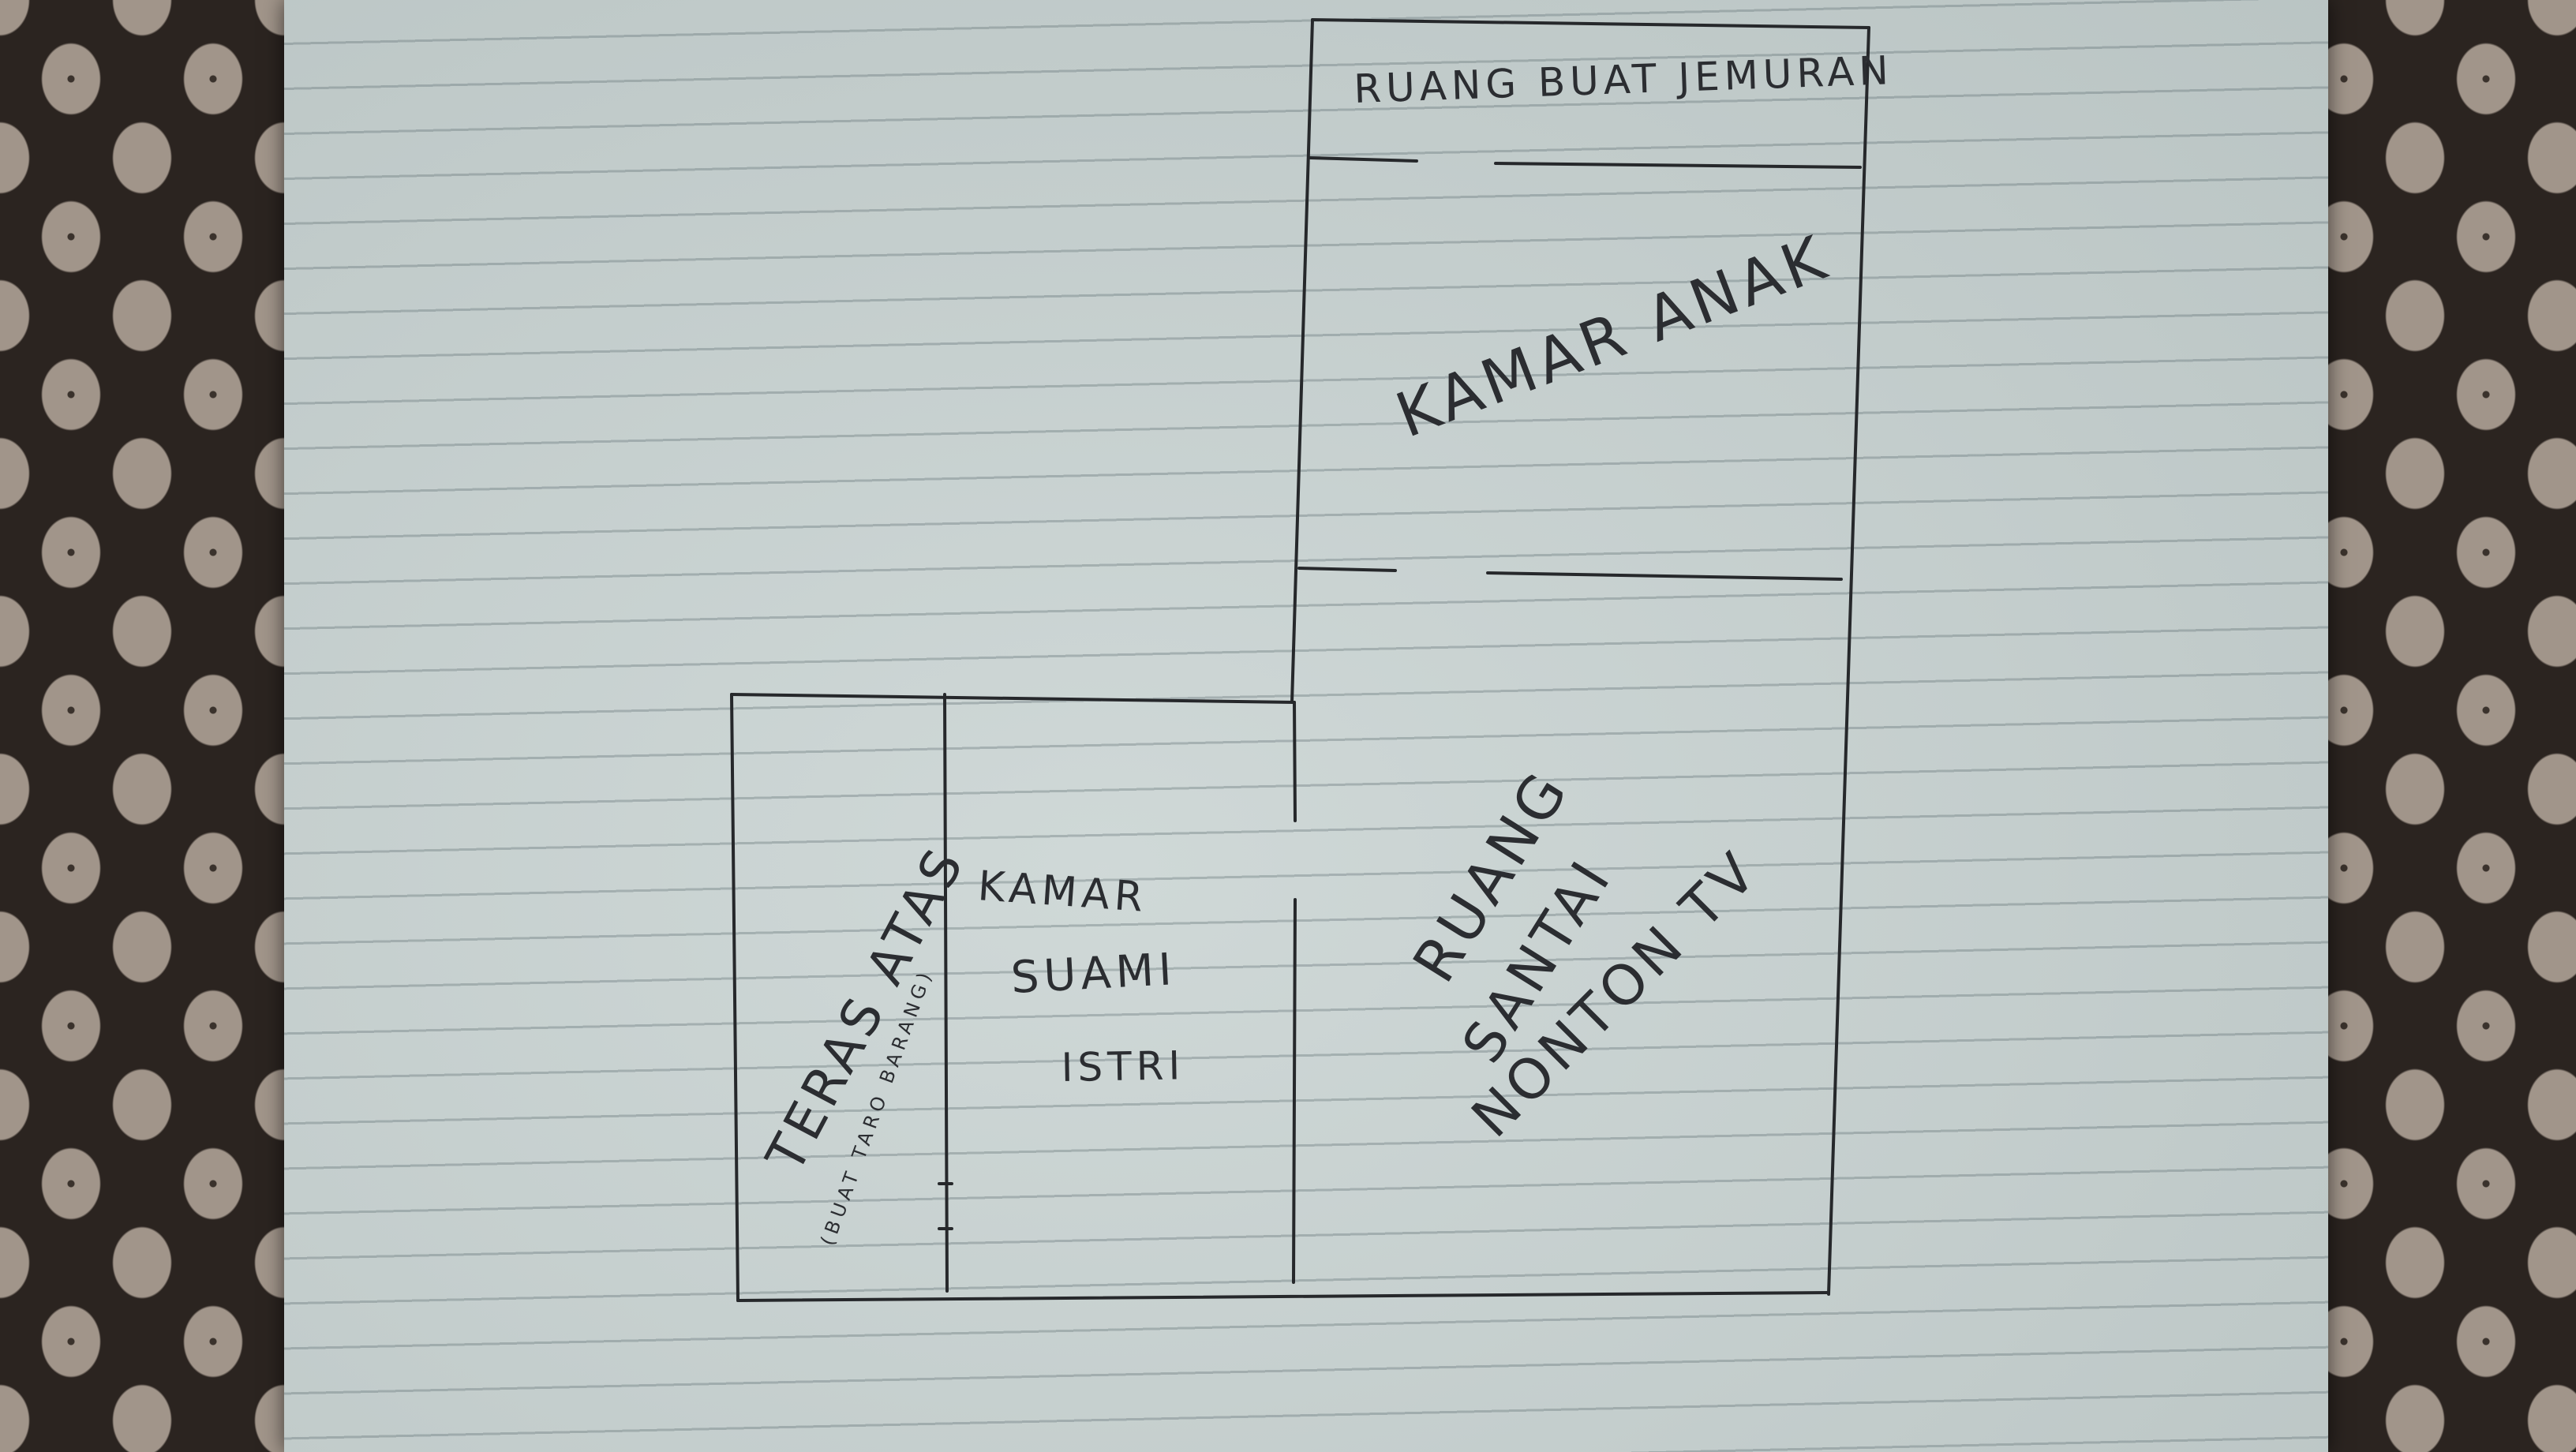 This screenshot has height=1452, width=2576. Describe the element at coordinates (1123, 1066) in the screenshot. I see `label-master-room-line3: ISTRI` at that location.